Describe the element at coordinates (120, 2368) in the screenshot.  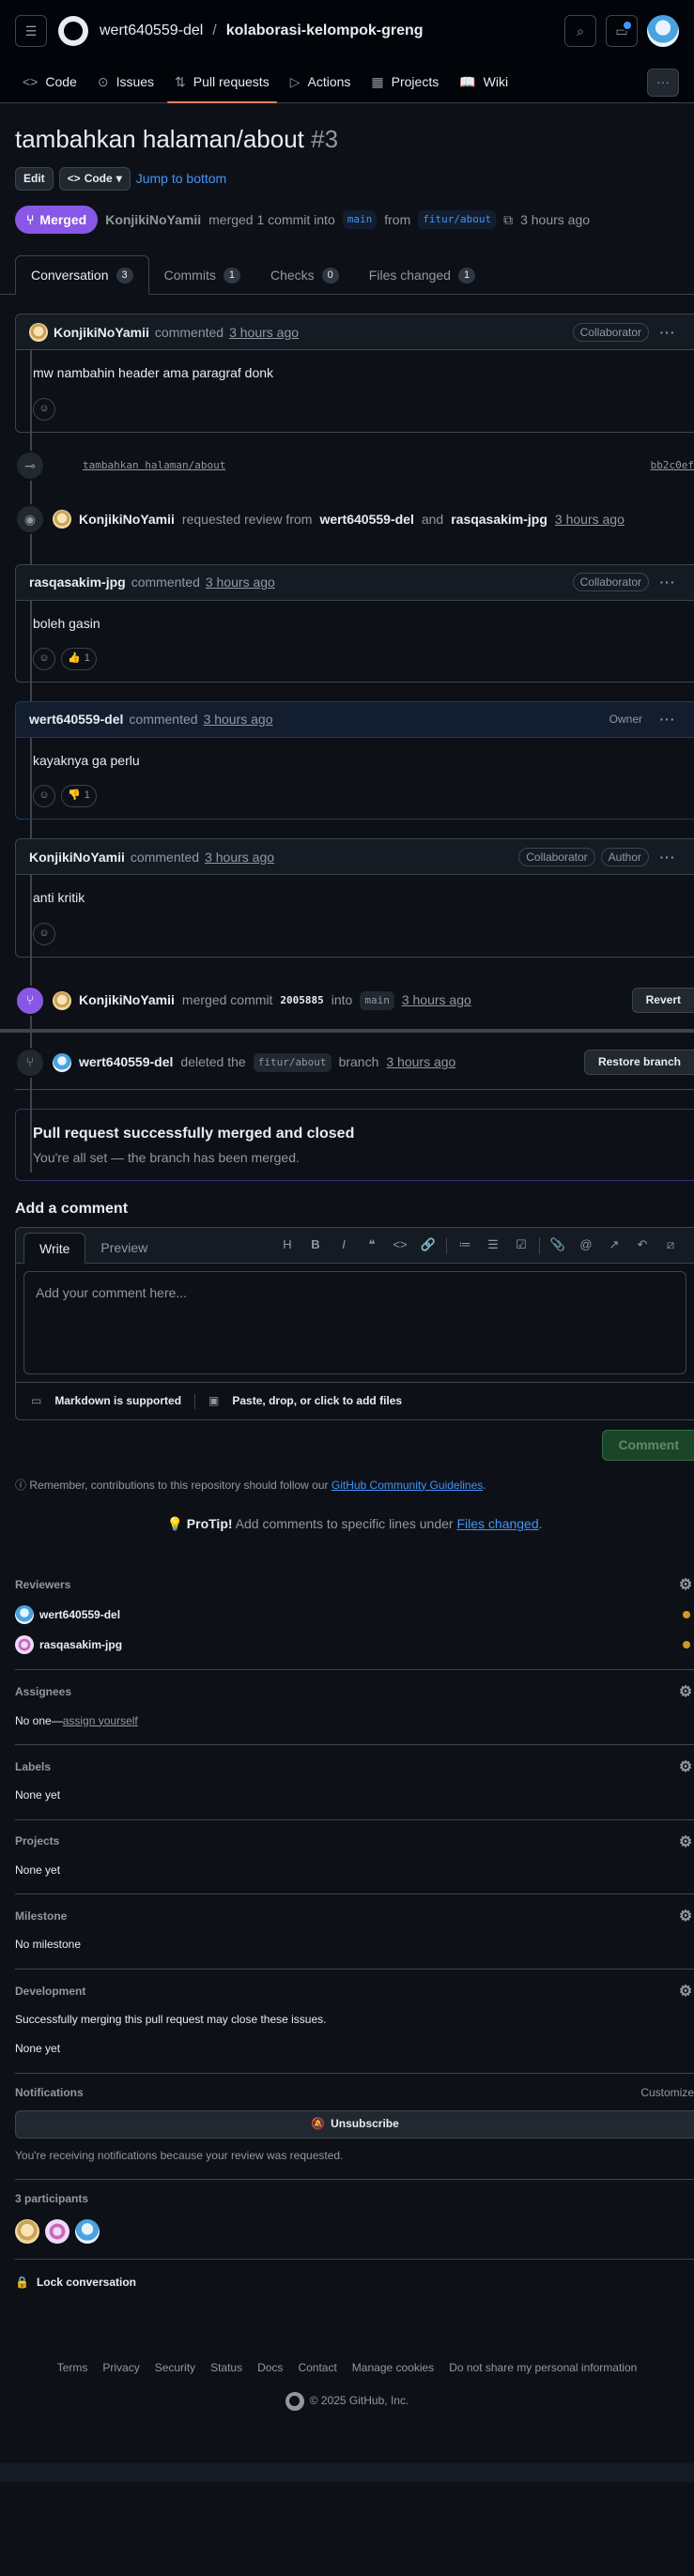
I see `footer-link: Privacy` at that location.